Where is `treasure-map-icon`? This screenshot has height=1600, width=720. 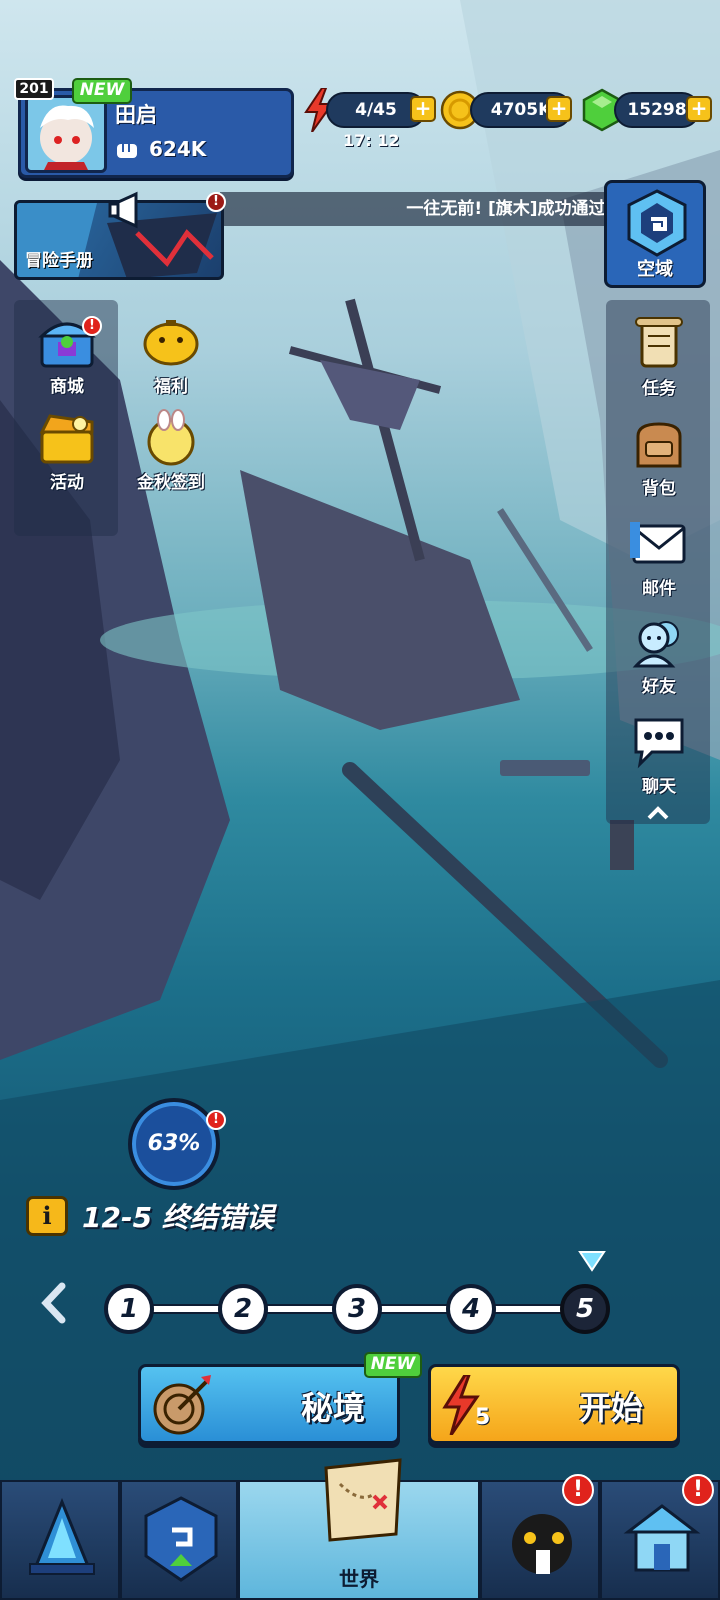 treasure-map-icon is located at coordinates (363, 1500).